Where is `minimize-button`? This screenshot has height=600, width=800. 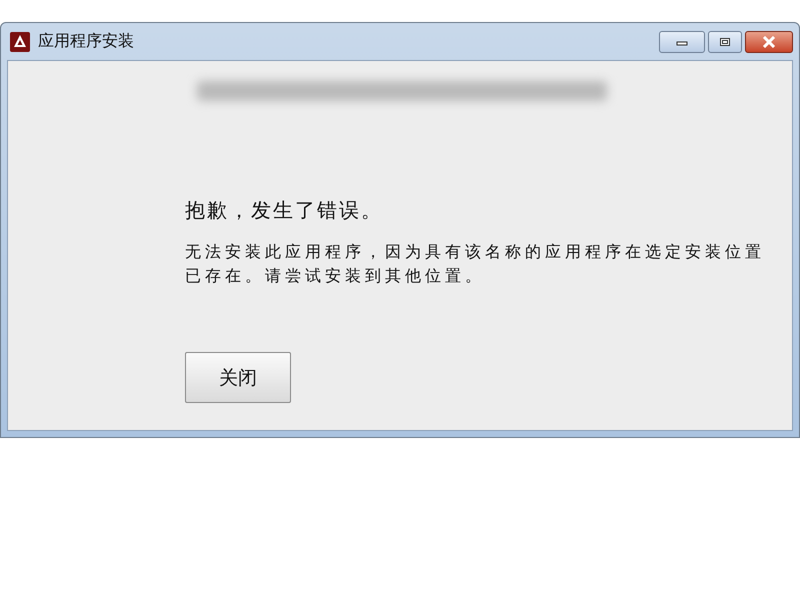
minimize-button is located at coordinates (682, 42).